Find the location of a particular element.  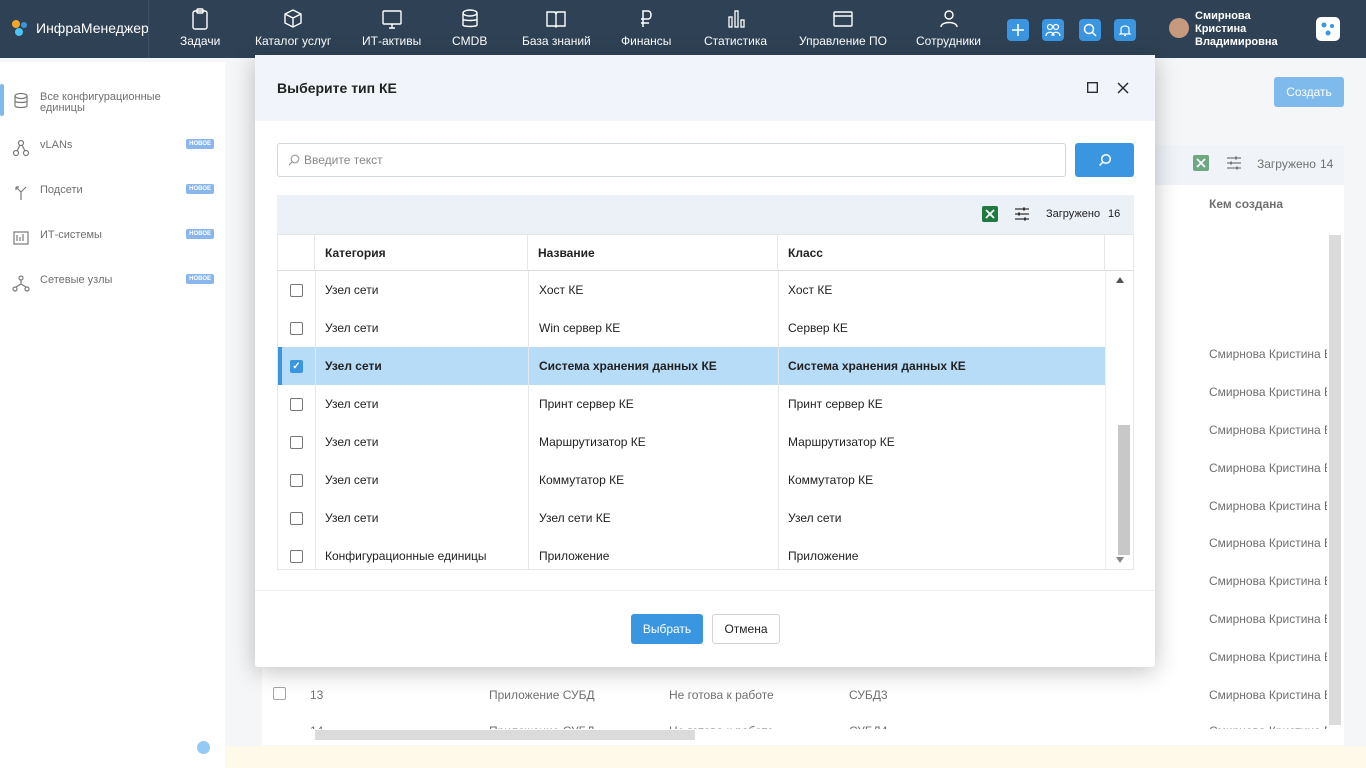

scroll-up-icon is located at coordinates (1120, 280).